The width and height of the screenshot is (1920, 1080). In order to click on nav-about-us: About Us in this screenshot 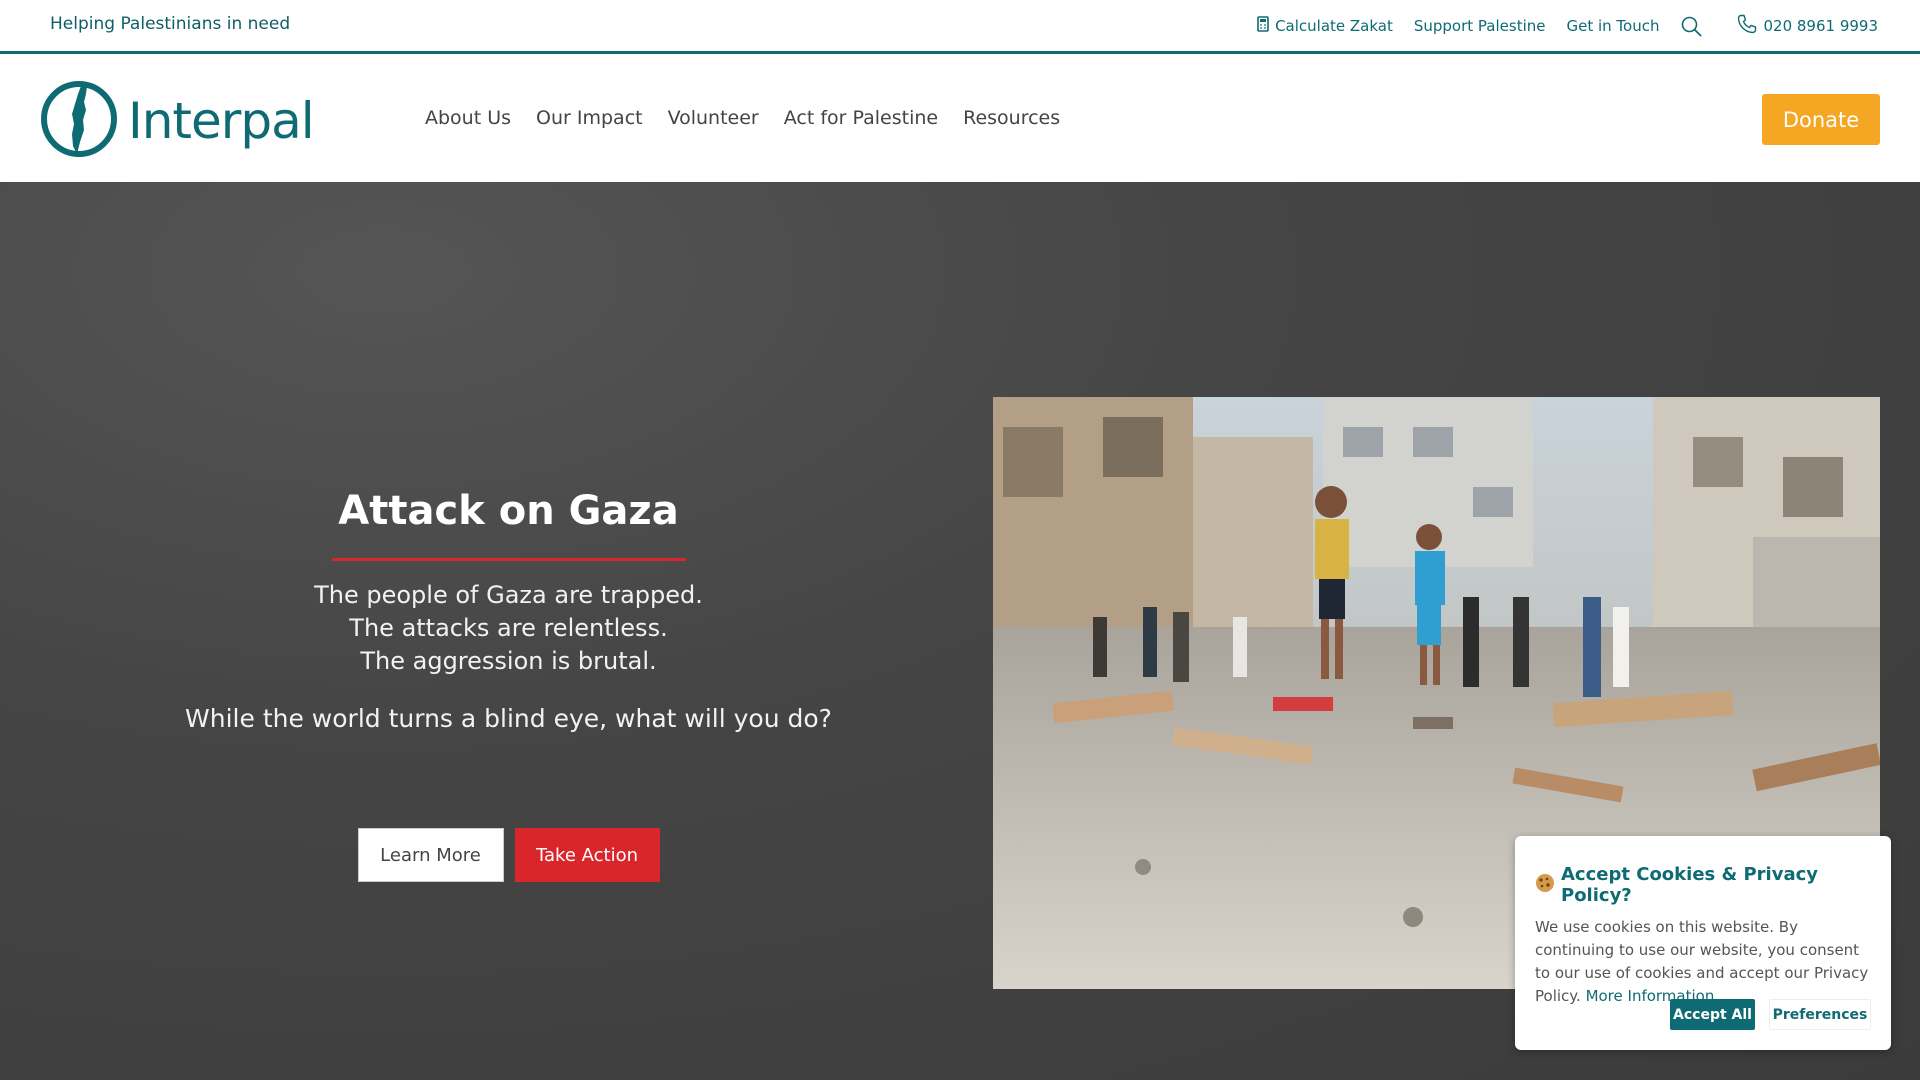, I will do `click(468, 118)`.